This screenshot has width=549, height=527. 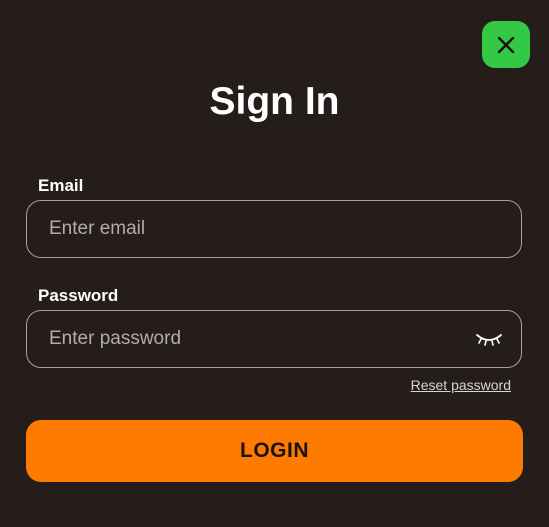 I want to click on close-icon, so click(x=506, y=44).